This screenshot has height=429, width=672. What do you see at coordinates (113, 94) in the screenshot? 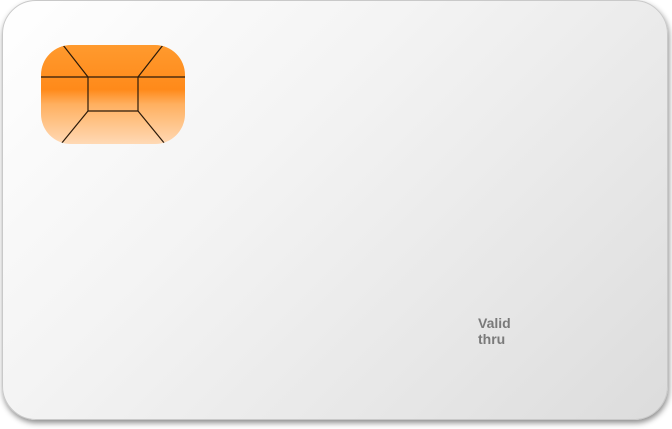
I see `emv-chip-icon` at bounding box center [113, 94].